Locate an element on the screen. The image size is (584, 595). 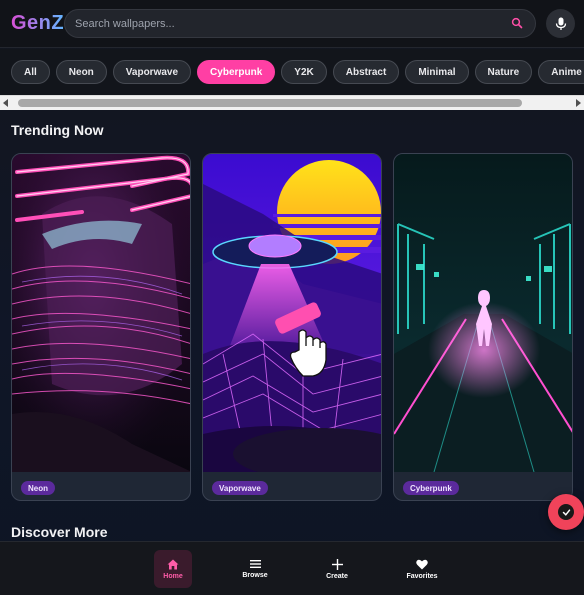
scroll-right-arrow-icon is located at coordinates (578, 103).